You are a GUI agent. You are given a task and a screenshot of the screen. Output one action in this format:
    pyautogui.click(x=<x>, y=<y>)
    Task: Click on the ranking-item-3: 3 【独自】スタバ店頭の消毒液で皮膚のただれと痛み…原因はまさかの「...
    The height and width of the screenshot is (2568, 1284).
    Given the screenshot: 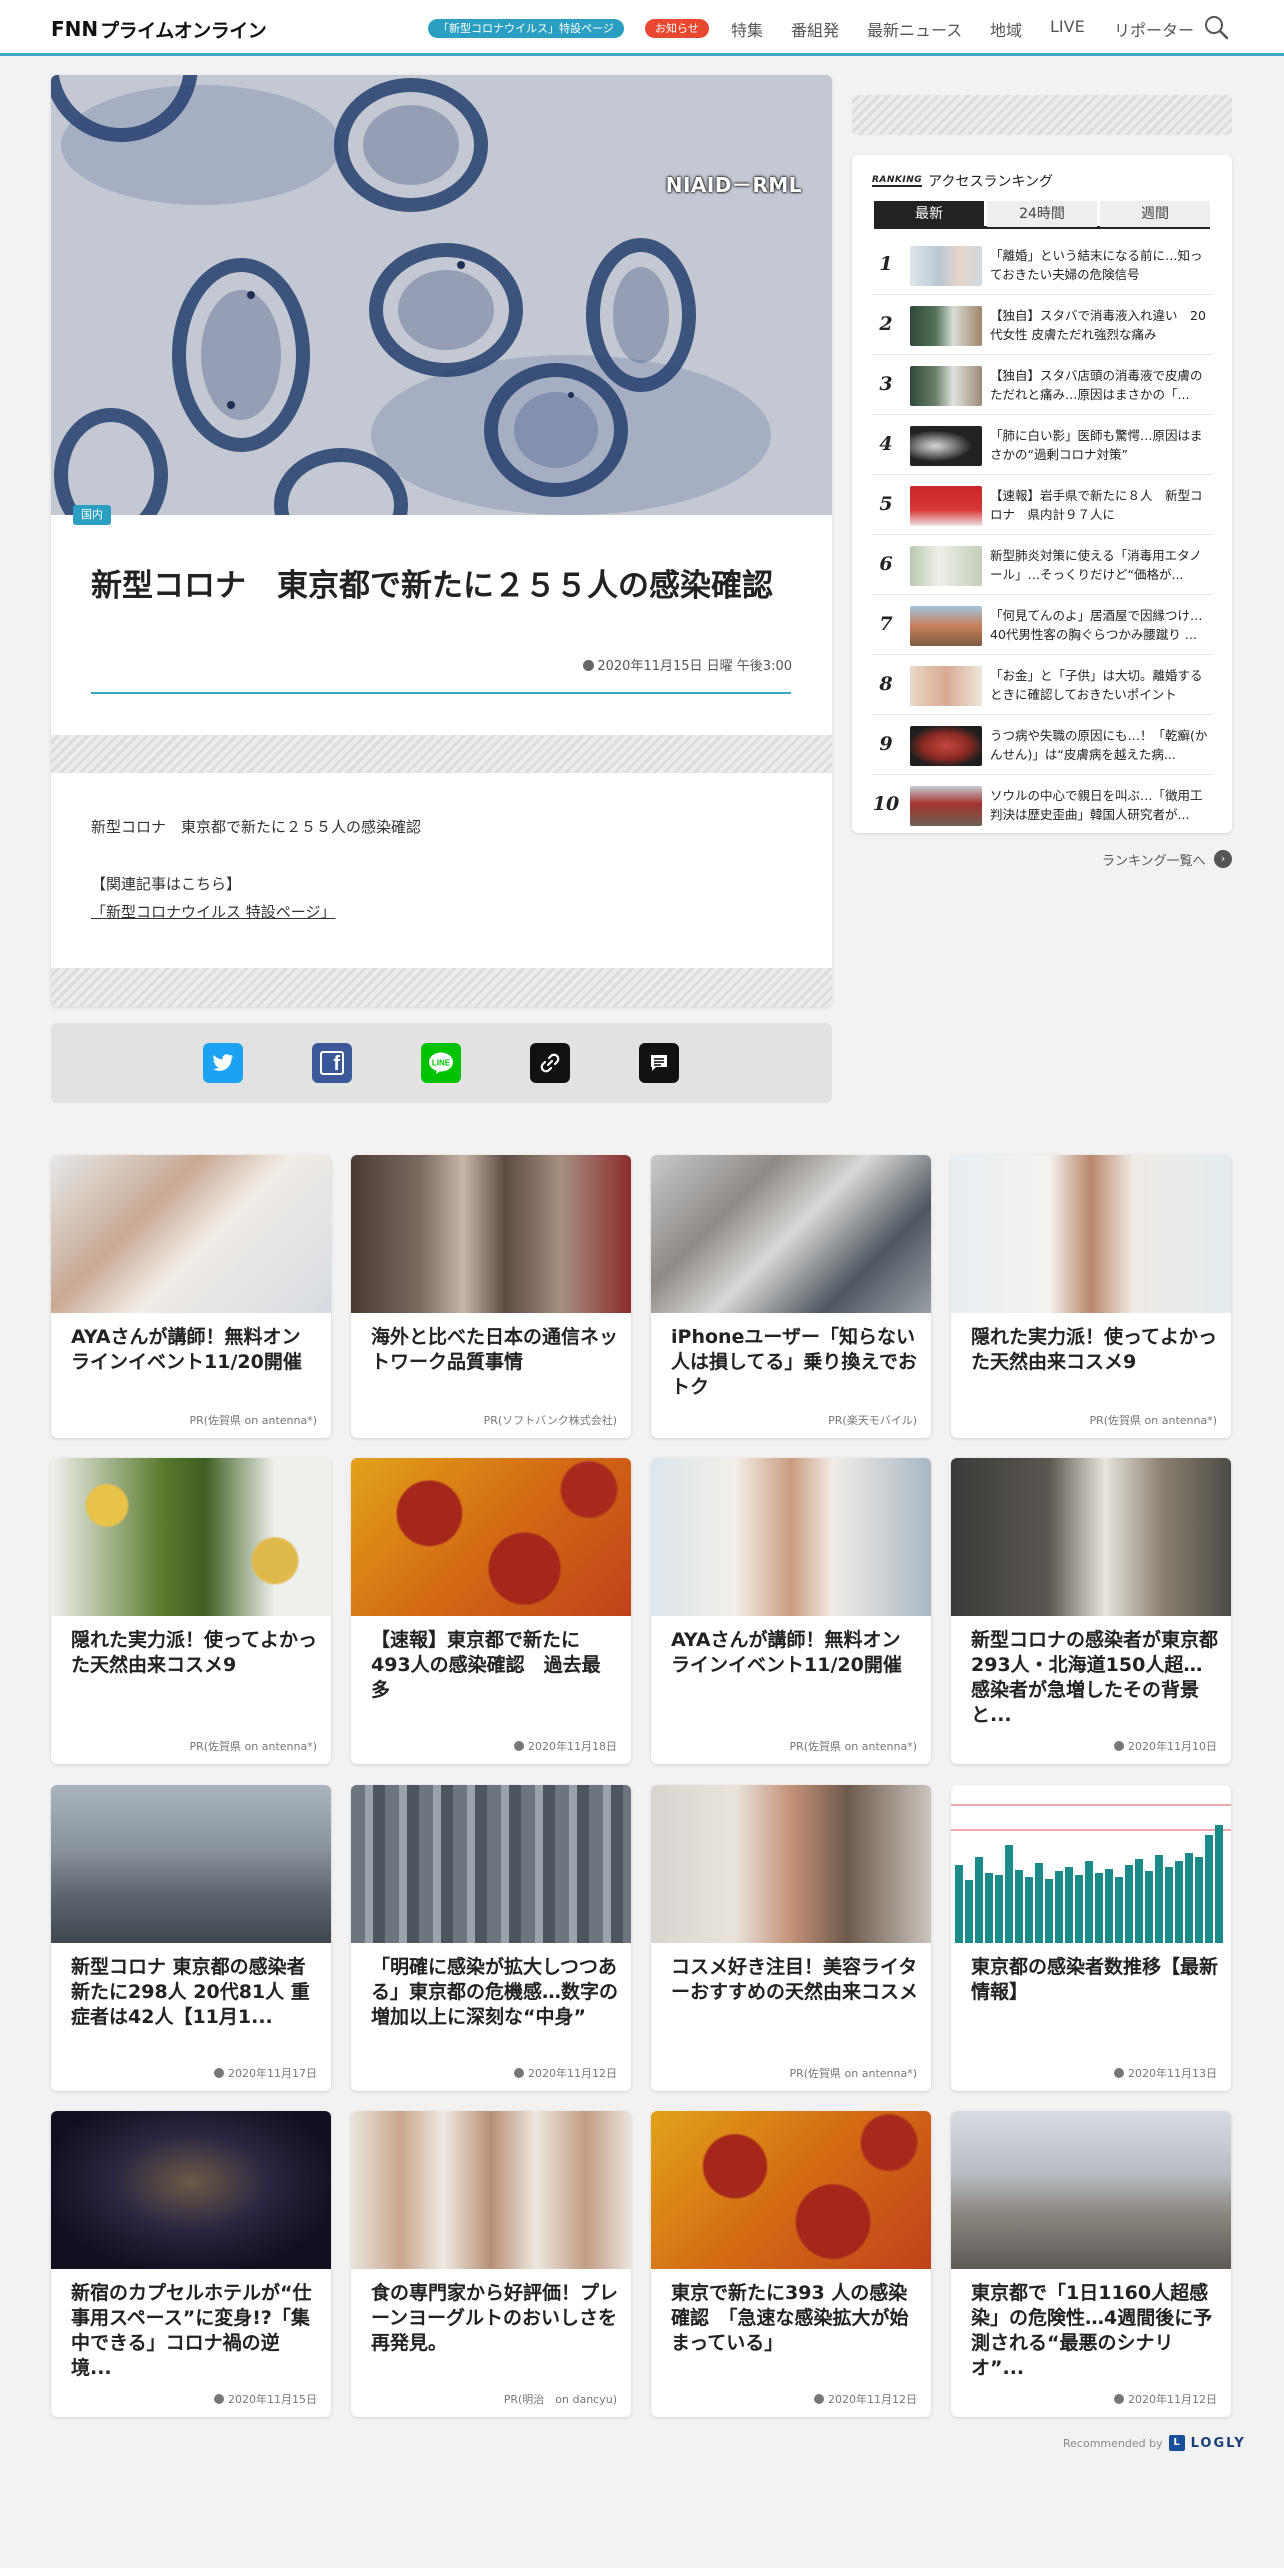 What is the action you would take?
    pyautogui.click(x=1042, y=385)
    